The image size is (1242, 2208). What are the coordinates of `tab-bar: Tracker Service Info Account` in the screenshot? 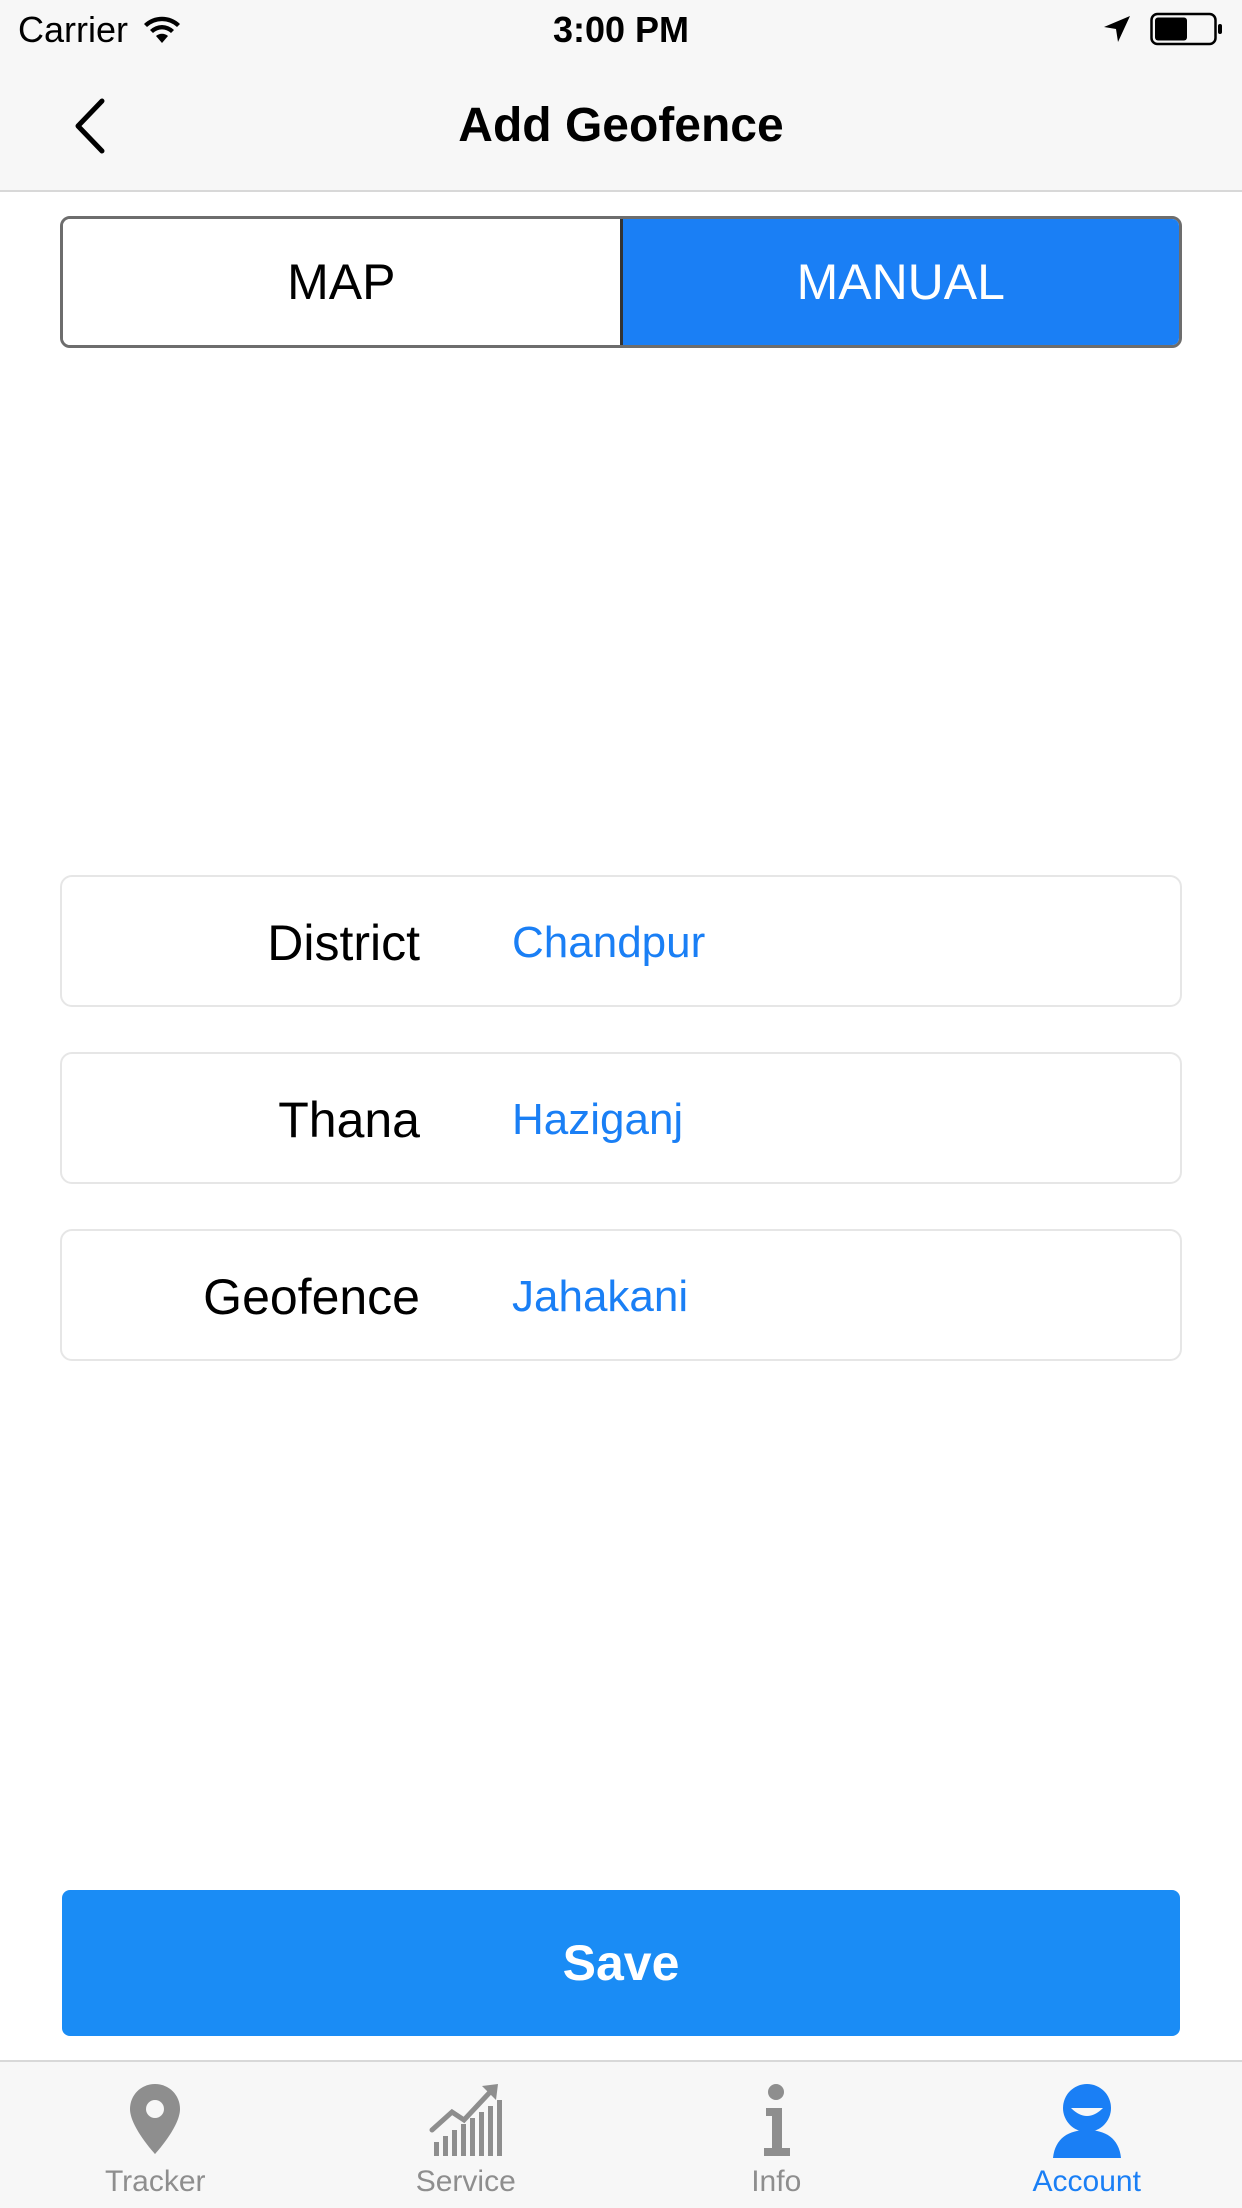 It's located at (621, 2134).